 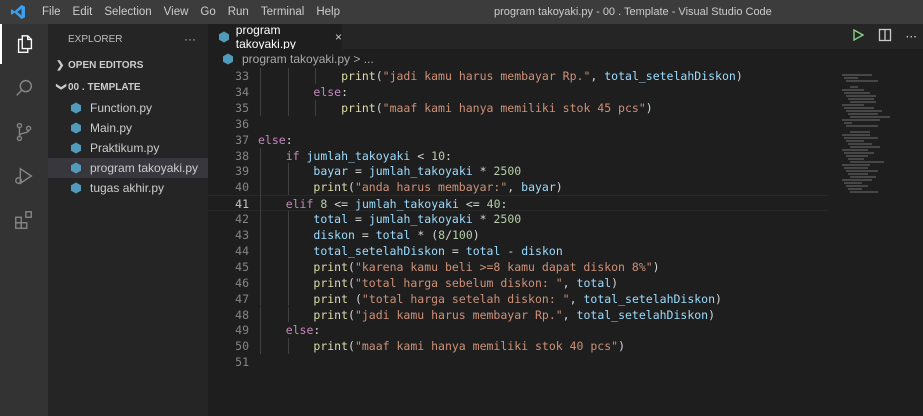 I want to click on code-text: else:, so click(x=275, y=139).